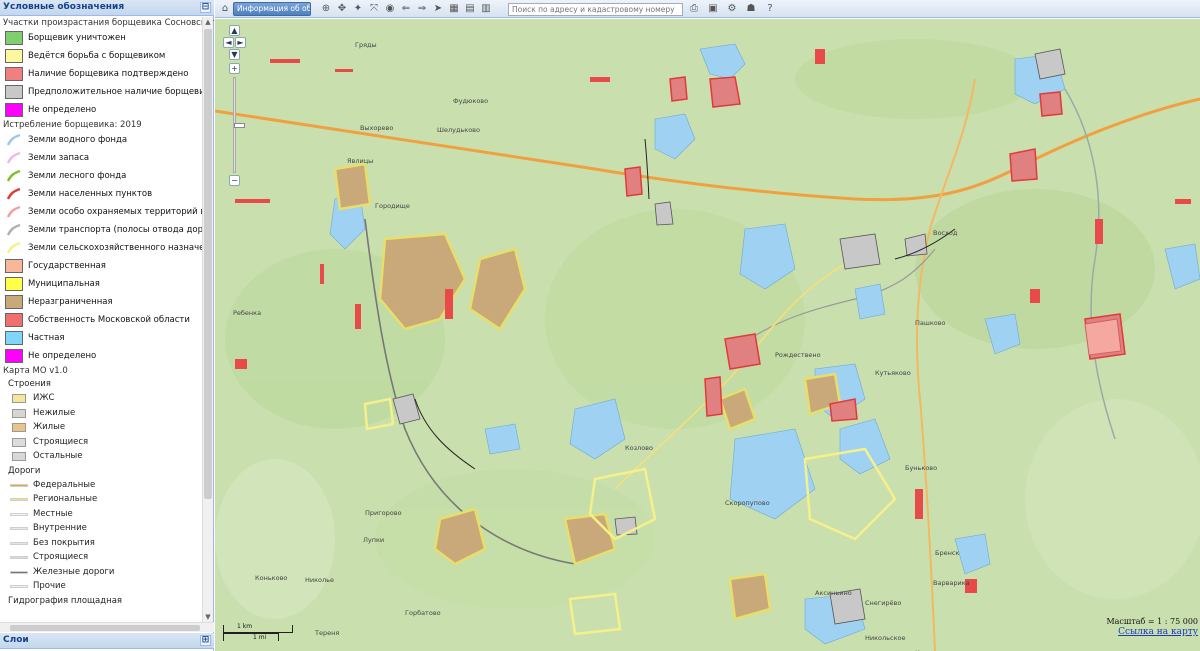  I want to click on place-label: Выхорево, so click(377, 128).